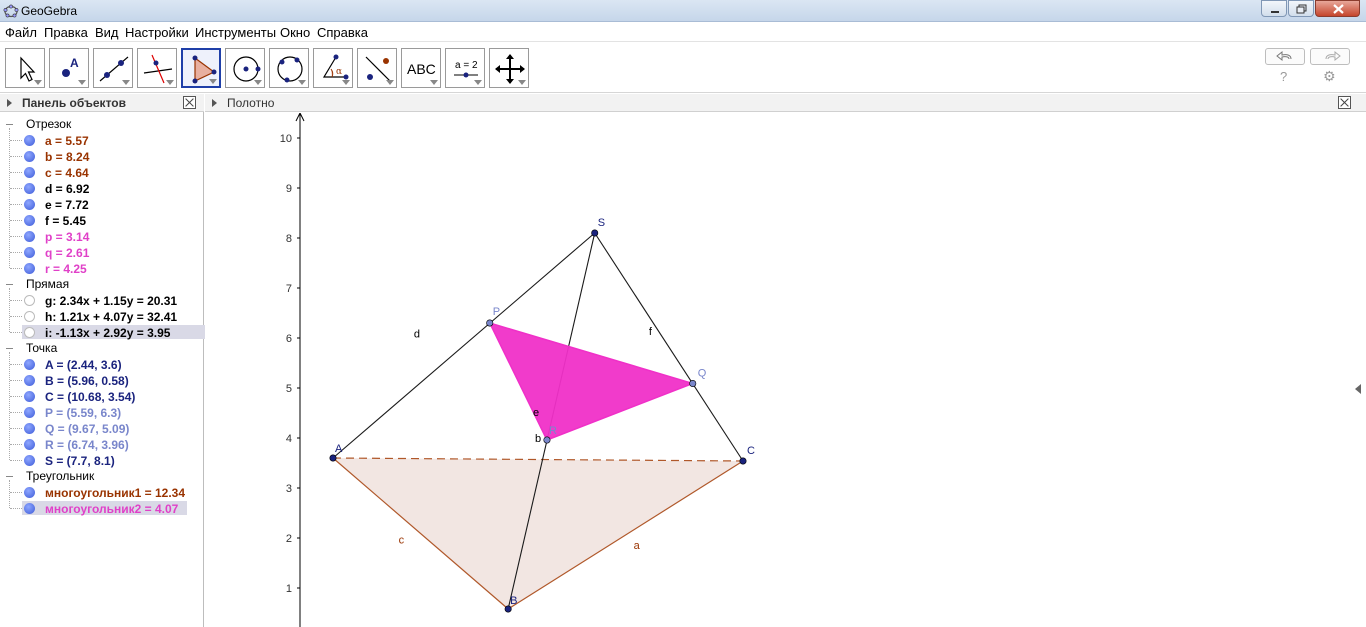  What do you see at coordinates (289, 68) in the screenshot?
I see `circle-three-points-tool-button` at bounding box center [289, 68].